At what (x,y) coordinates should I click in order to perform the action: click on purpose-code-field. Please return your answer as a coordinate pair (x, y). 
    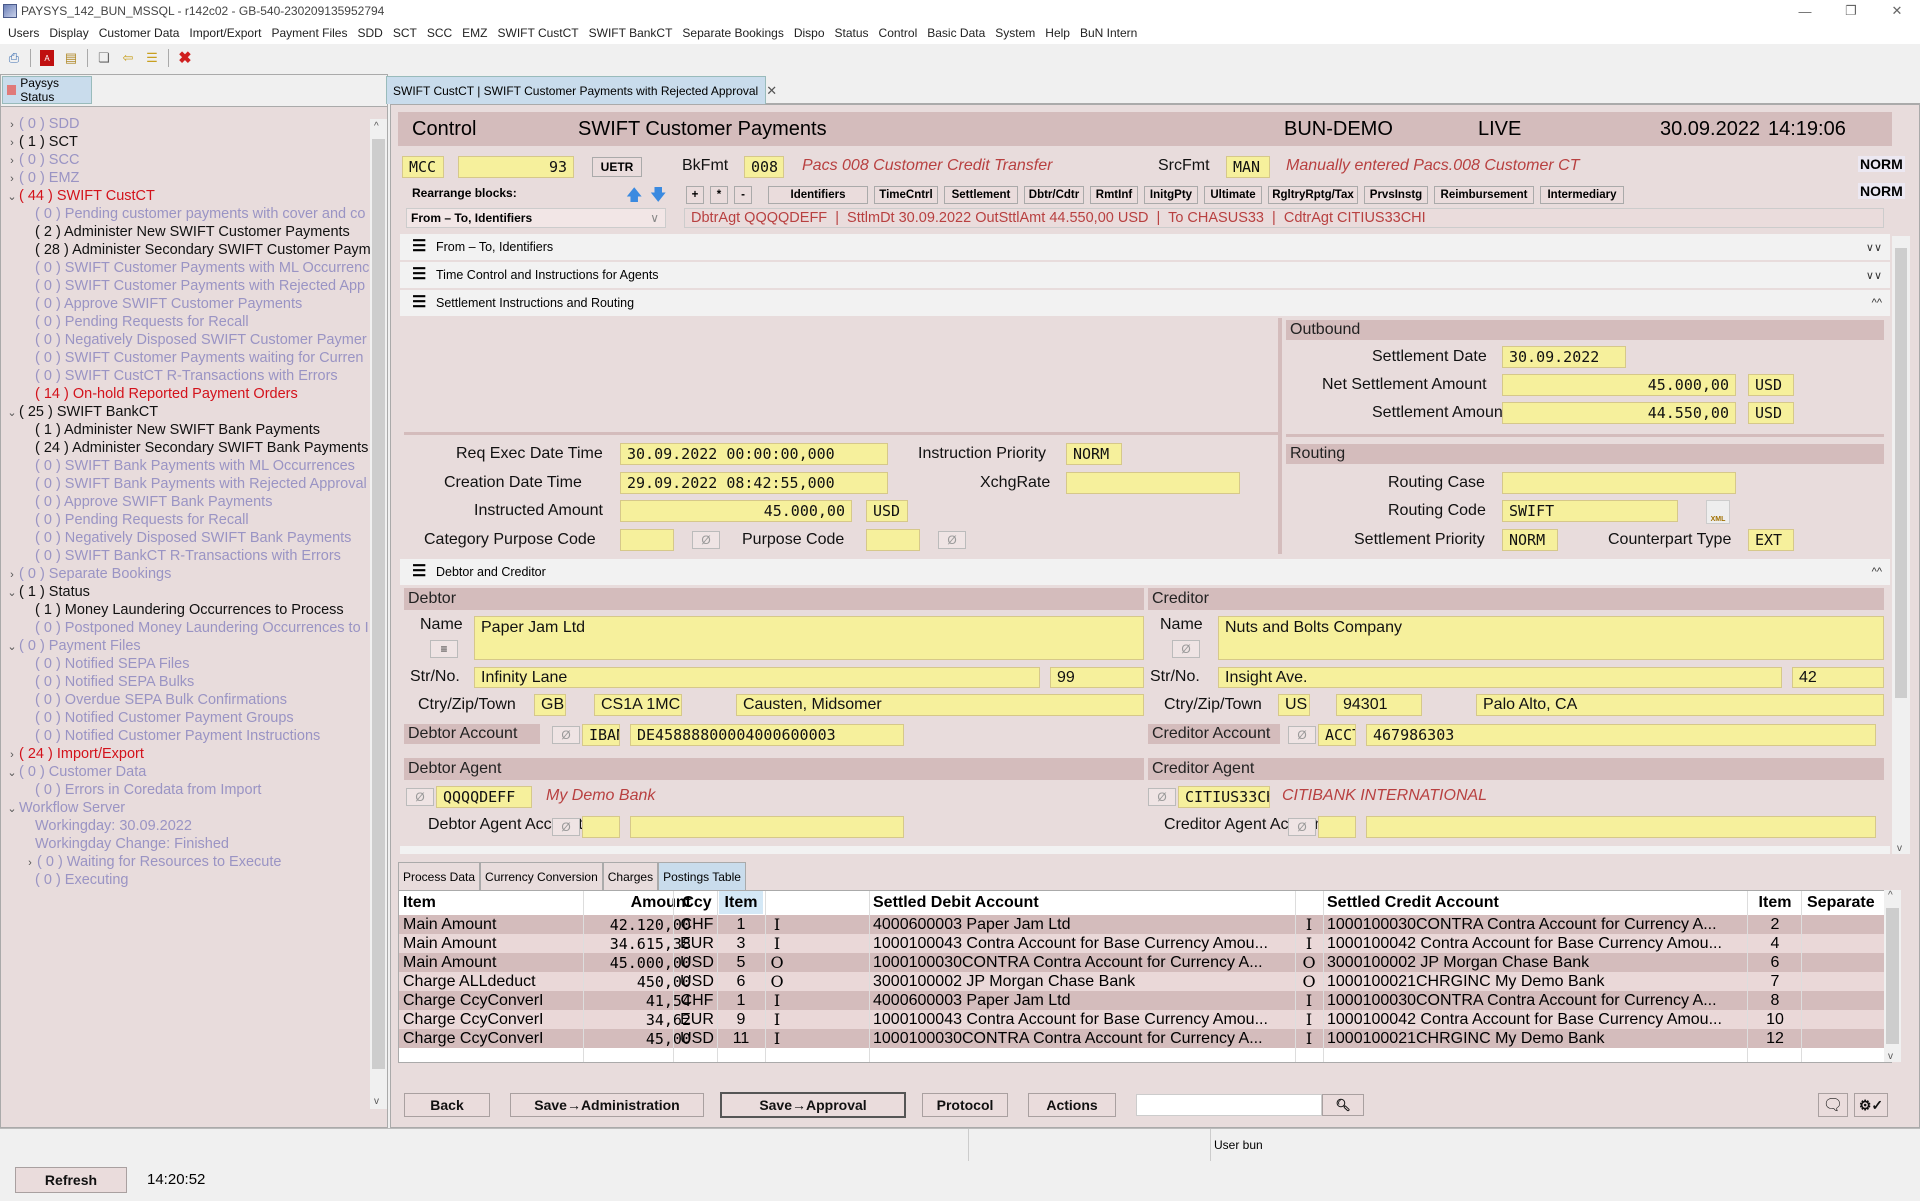
    Looking at the image, I should click on (893, 540).